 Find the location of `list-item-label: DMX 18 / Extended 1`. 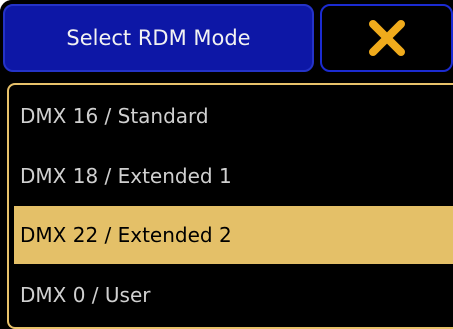

list-item-label: DMX 18 / Extended 1 is located at coordinates (126, 176).